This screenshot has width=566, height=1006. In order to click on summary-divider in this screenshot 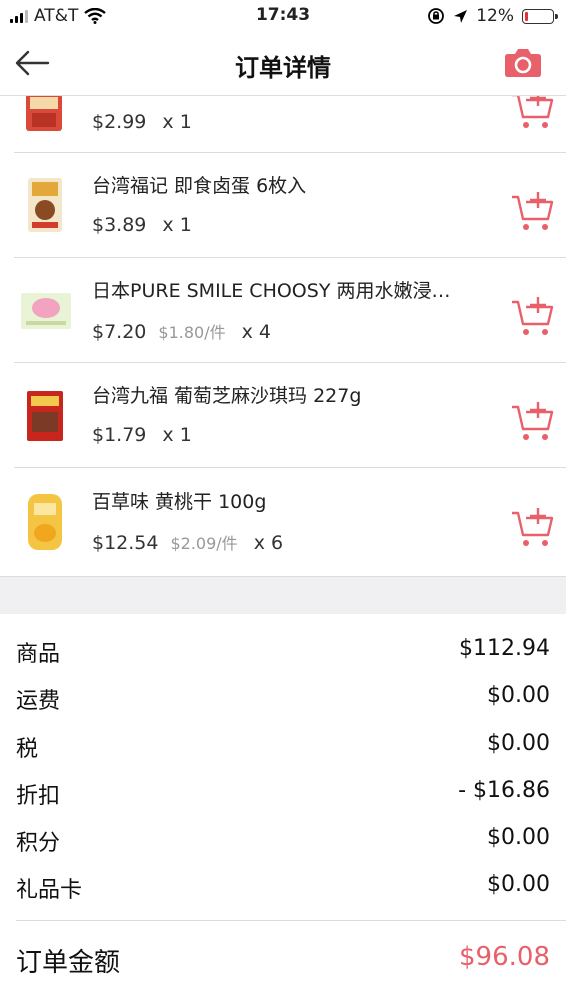, I will do `click(291, 920)`.